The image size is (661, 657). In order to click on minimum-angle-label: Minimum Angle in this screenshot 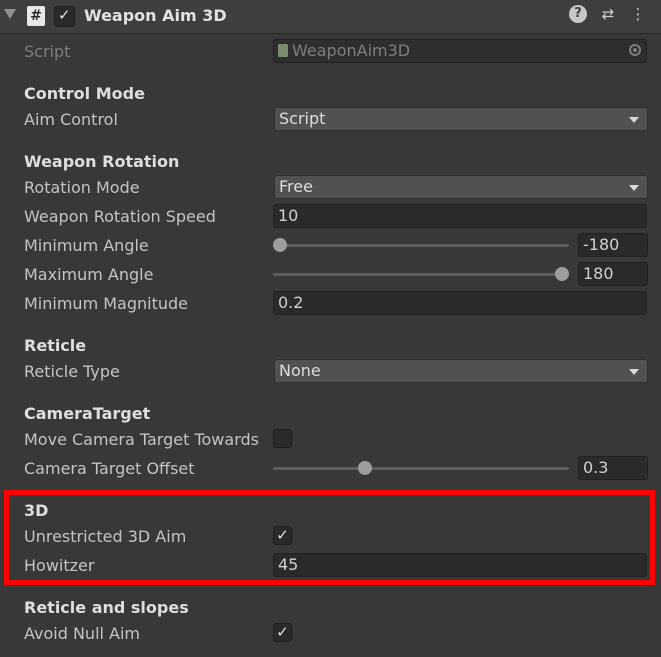, I will do `click(86, 245)`.